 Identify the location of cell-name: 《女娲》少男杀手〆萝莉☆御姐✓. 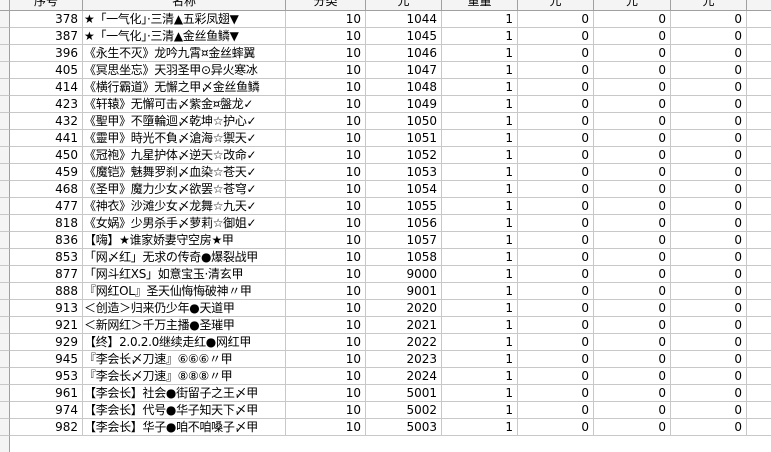
(184, 223).